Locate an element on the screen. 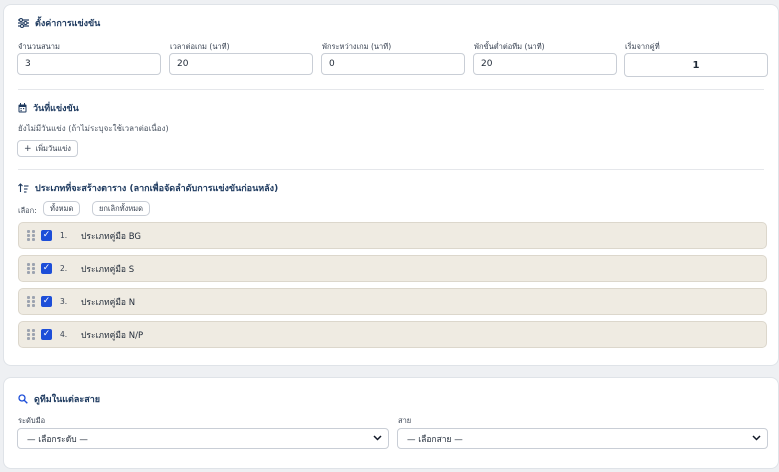  category-number: 3. is located at coordinates (64, 301).